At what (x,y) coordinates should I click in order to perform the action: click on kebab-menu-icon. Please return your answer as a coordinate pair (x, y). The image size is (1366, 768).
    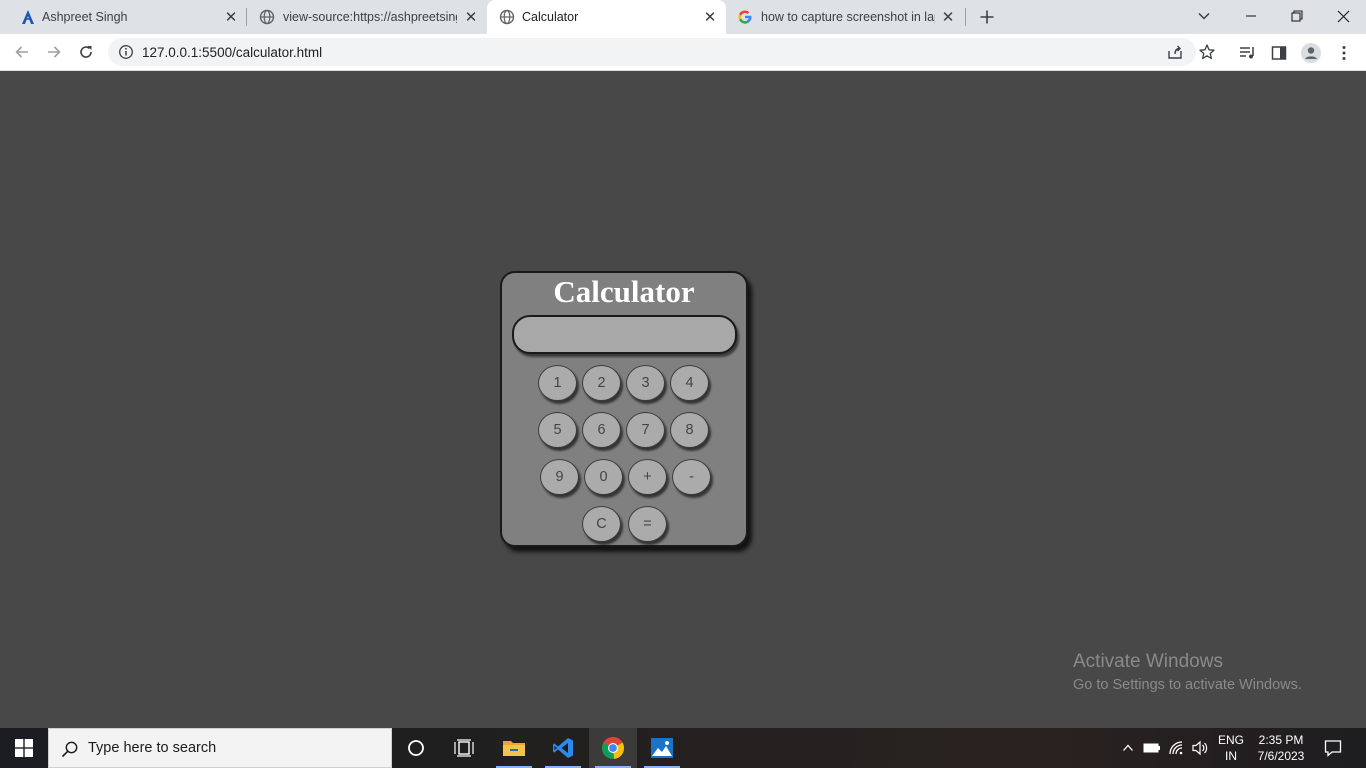
    Looking at the image, I should click on (1344, 53).